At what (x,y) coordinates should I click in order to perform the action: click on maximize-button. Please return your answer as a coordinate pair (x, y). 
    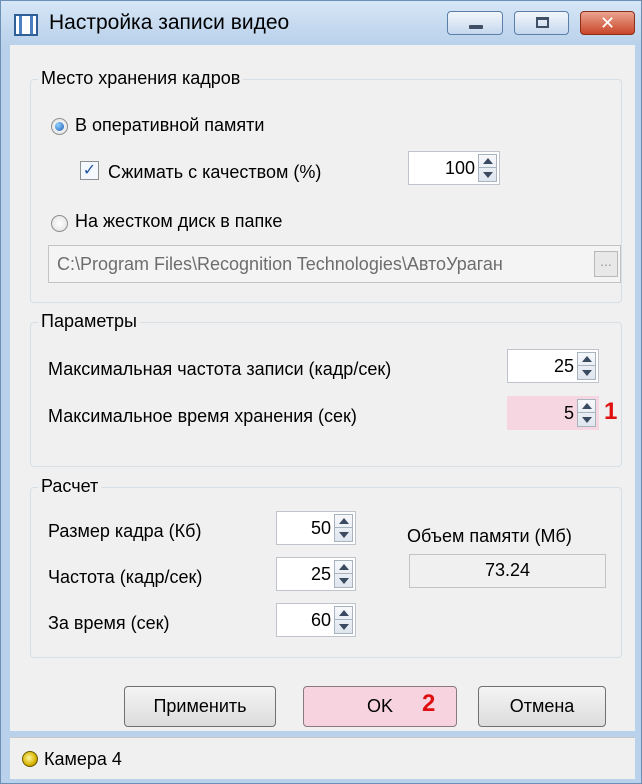
    Looking at the image, I should click on (541, 23).